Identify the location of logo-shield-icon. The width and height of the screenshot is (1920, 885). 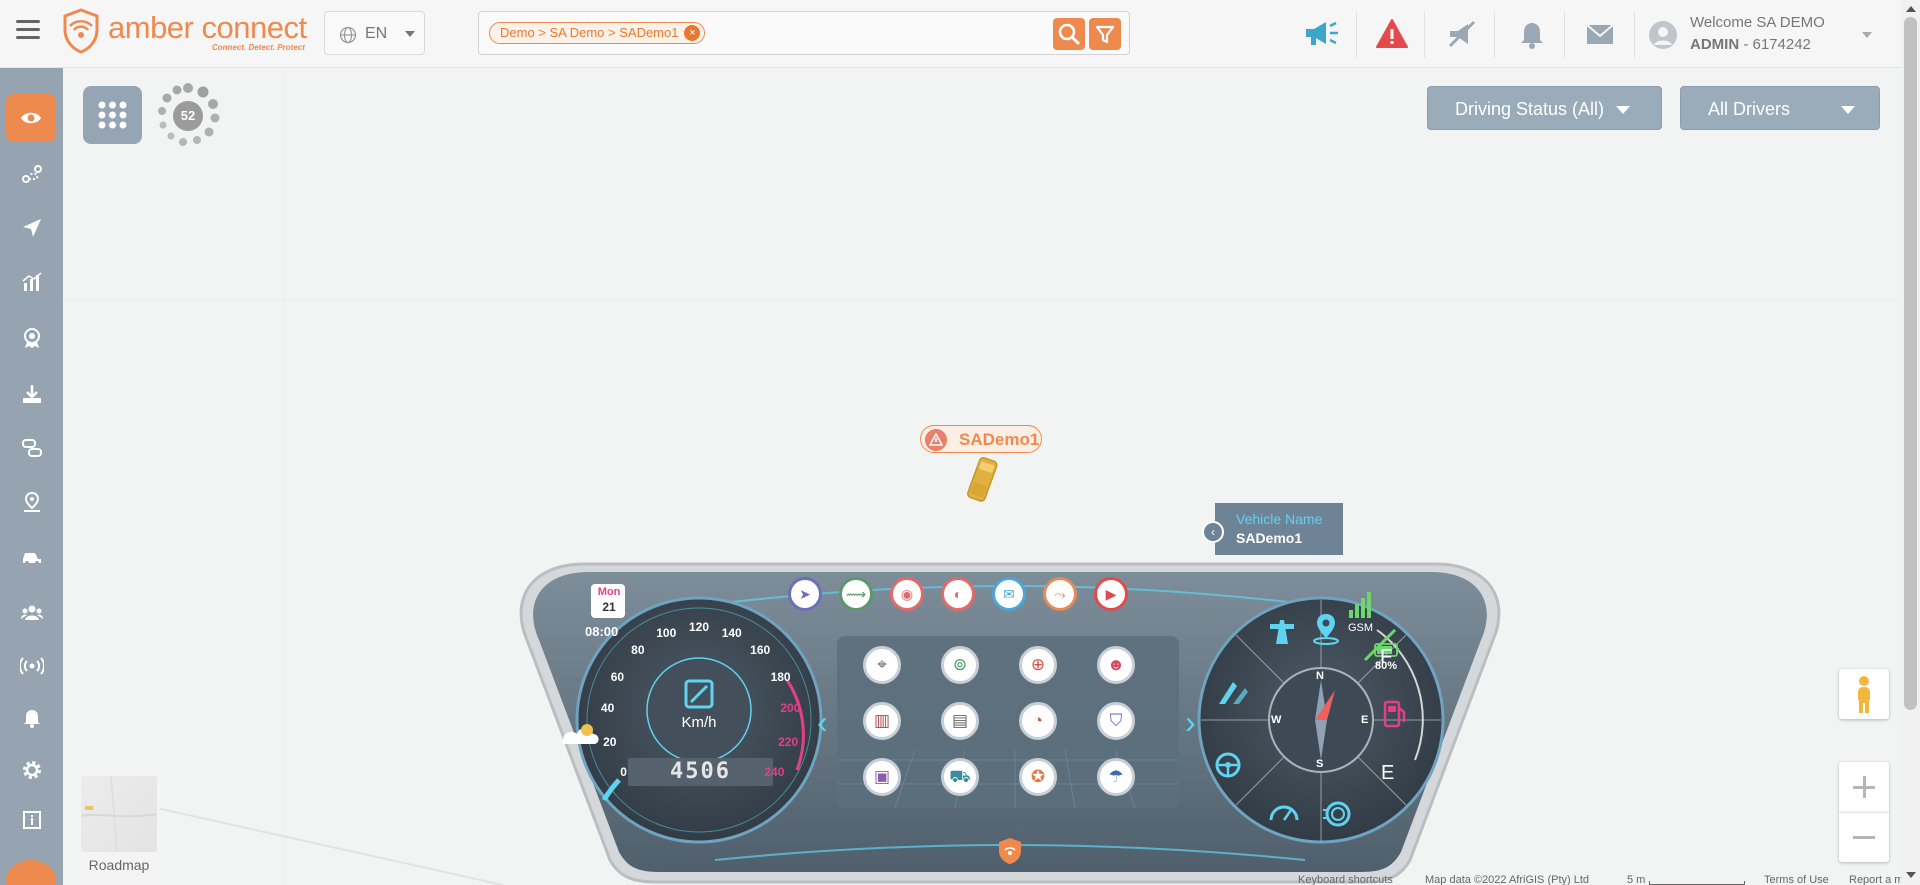
(81, 31).